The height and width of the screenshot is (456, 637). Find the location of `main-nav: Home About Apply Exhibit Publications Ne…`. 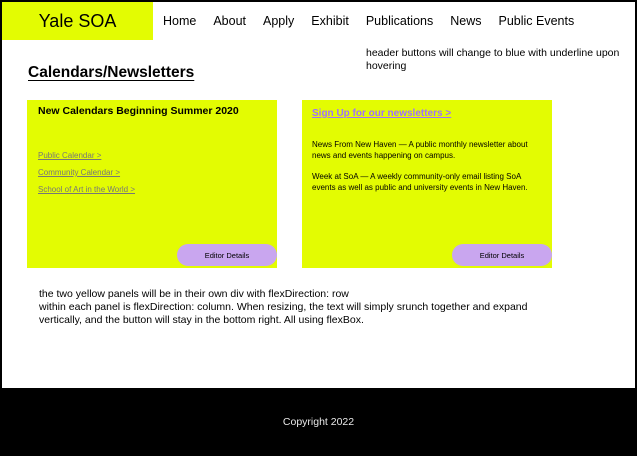

main-nav: Home About Apply Exhibit Publications Ne… is located at coordinates (377, 21).